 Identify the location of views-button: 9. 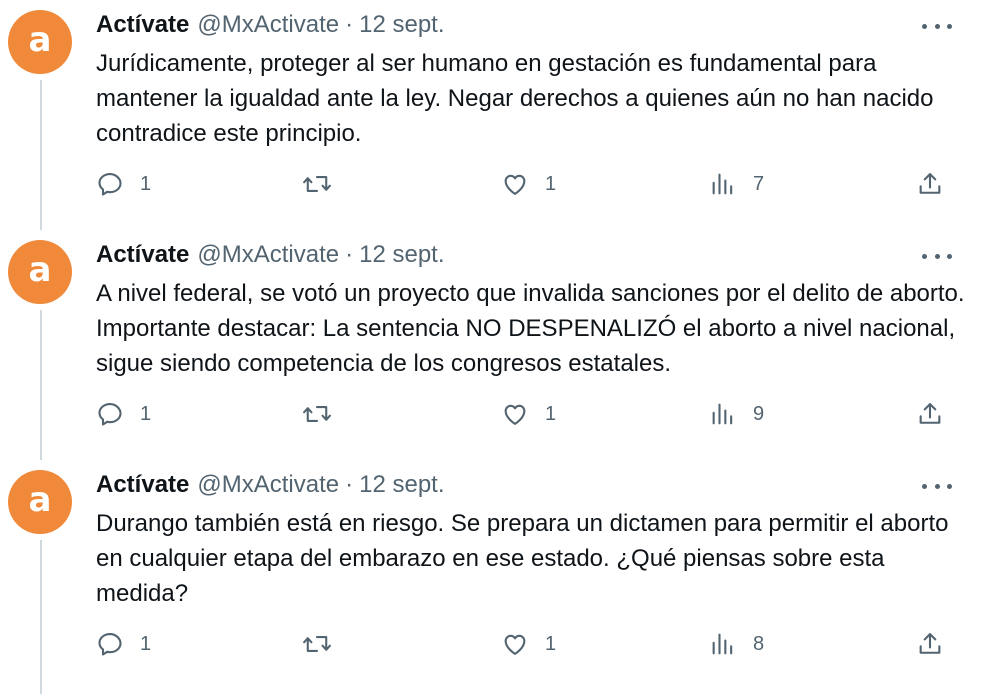
(736, 414).